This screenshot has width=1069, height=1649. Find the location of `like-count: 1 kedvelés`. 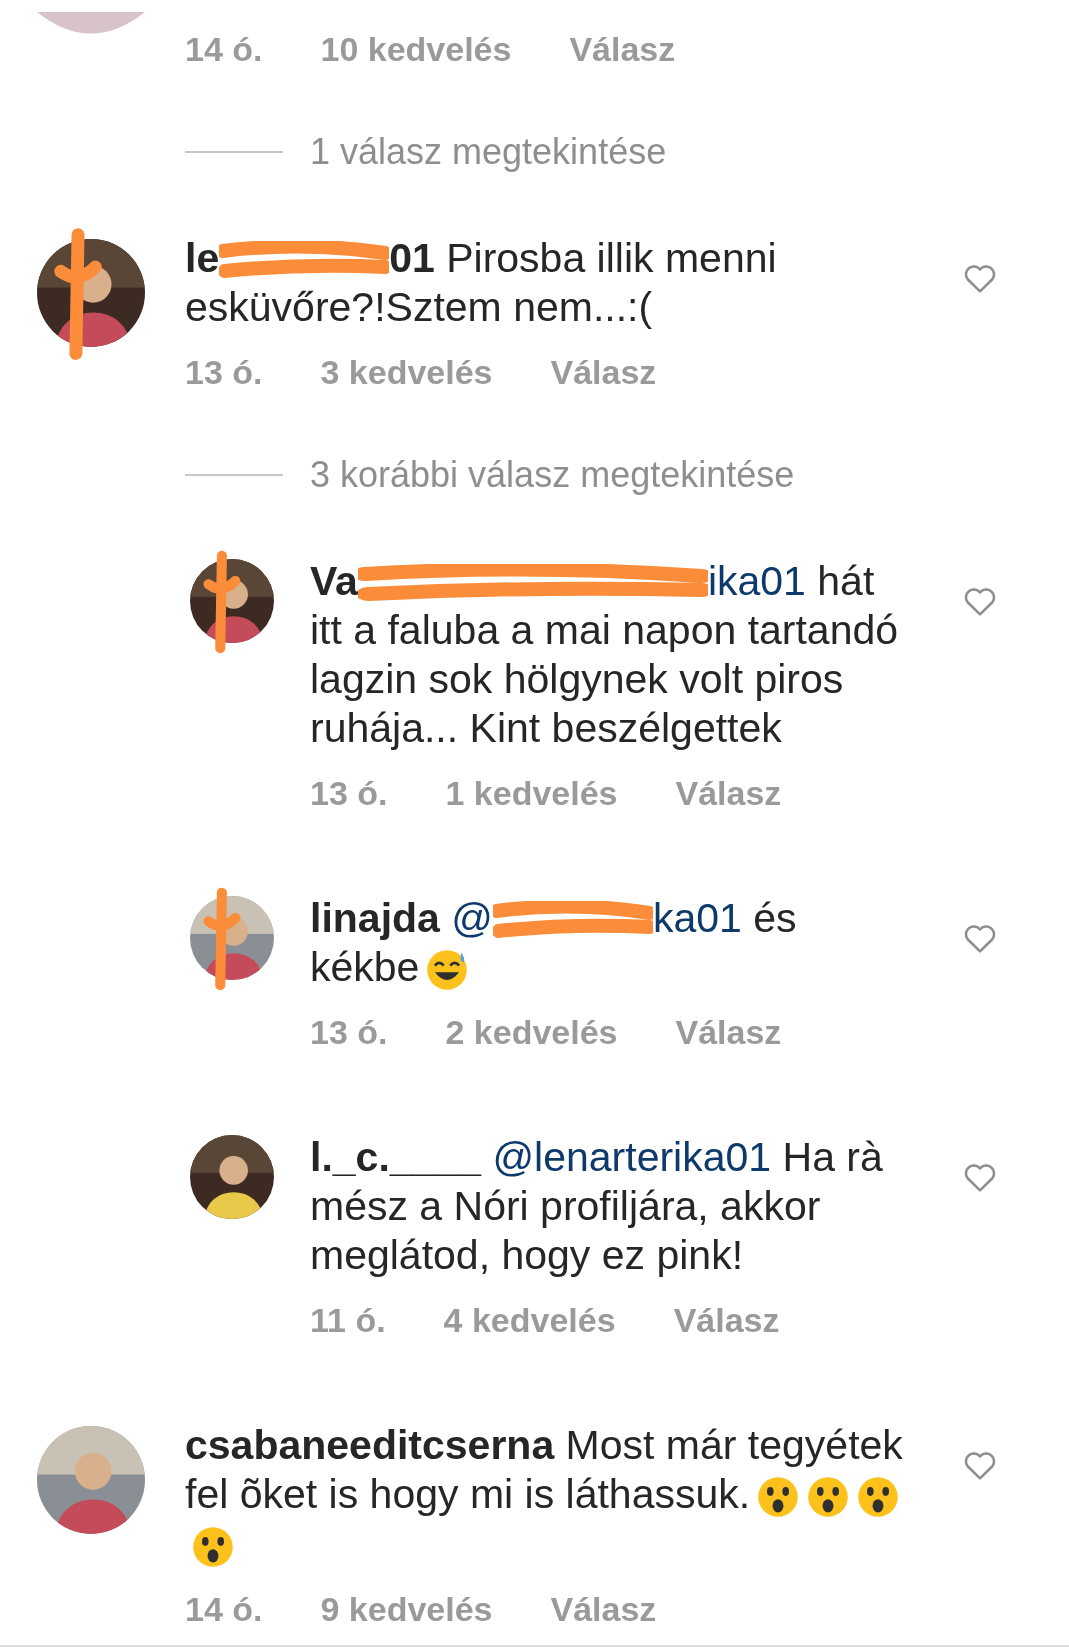

like-count: 1 kedvelés is located at coordinates (531, 793).